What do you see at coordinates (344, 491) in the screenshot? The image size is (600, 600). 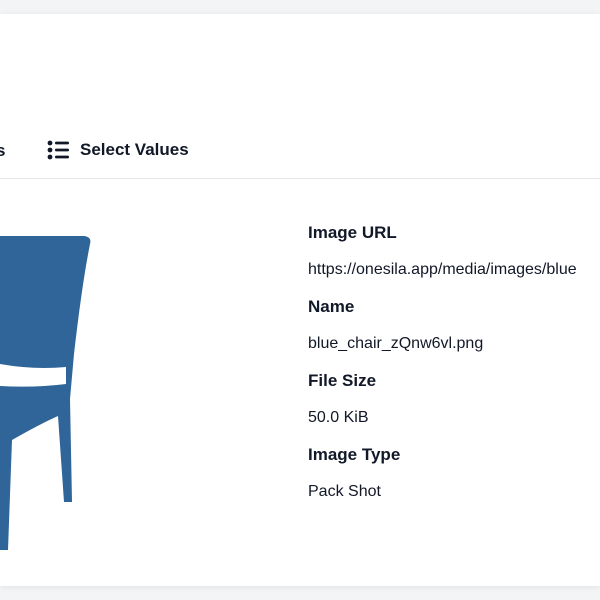 I see `image-type-value: Pack Shot` at bounding box center [344, 491].